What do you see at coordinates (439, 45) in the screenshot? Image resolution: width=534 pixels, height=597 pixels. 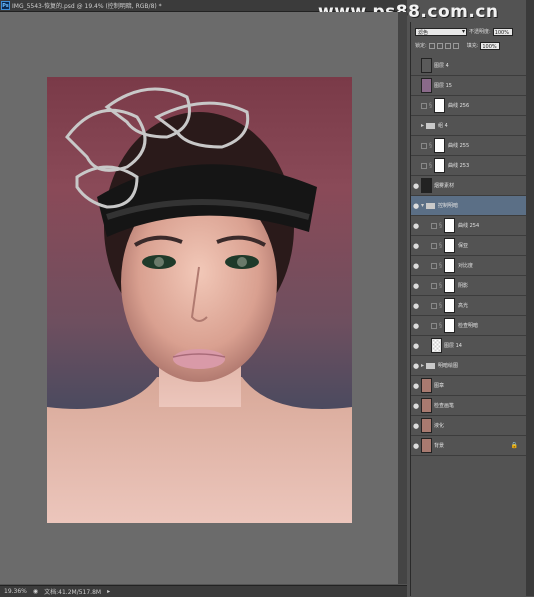 I see `lock-pixels-icon` at bounding box center [439, 45].